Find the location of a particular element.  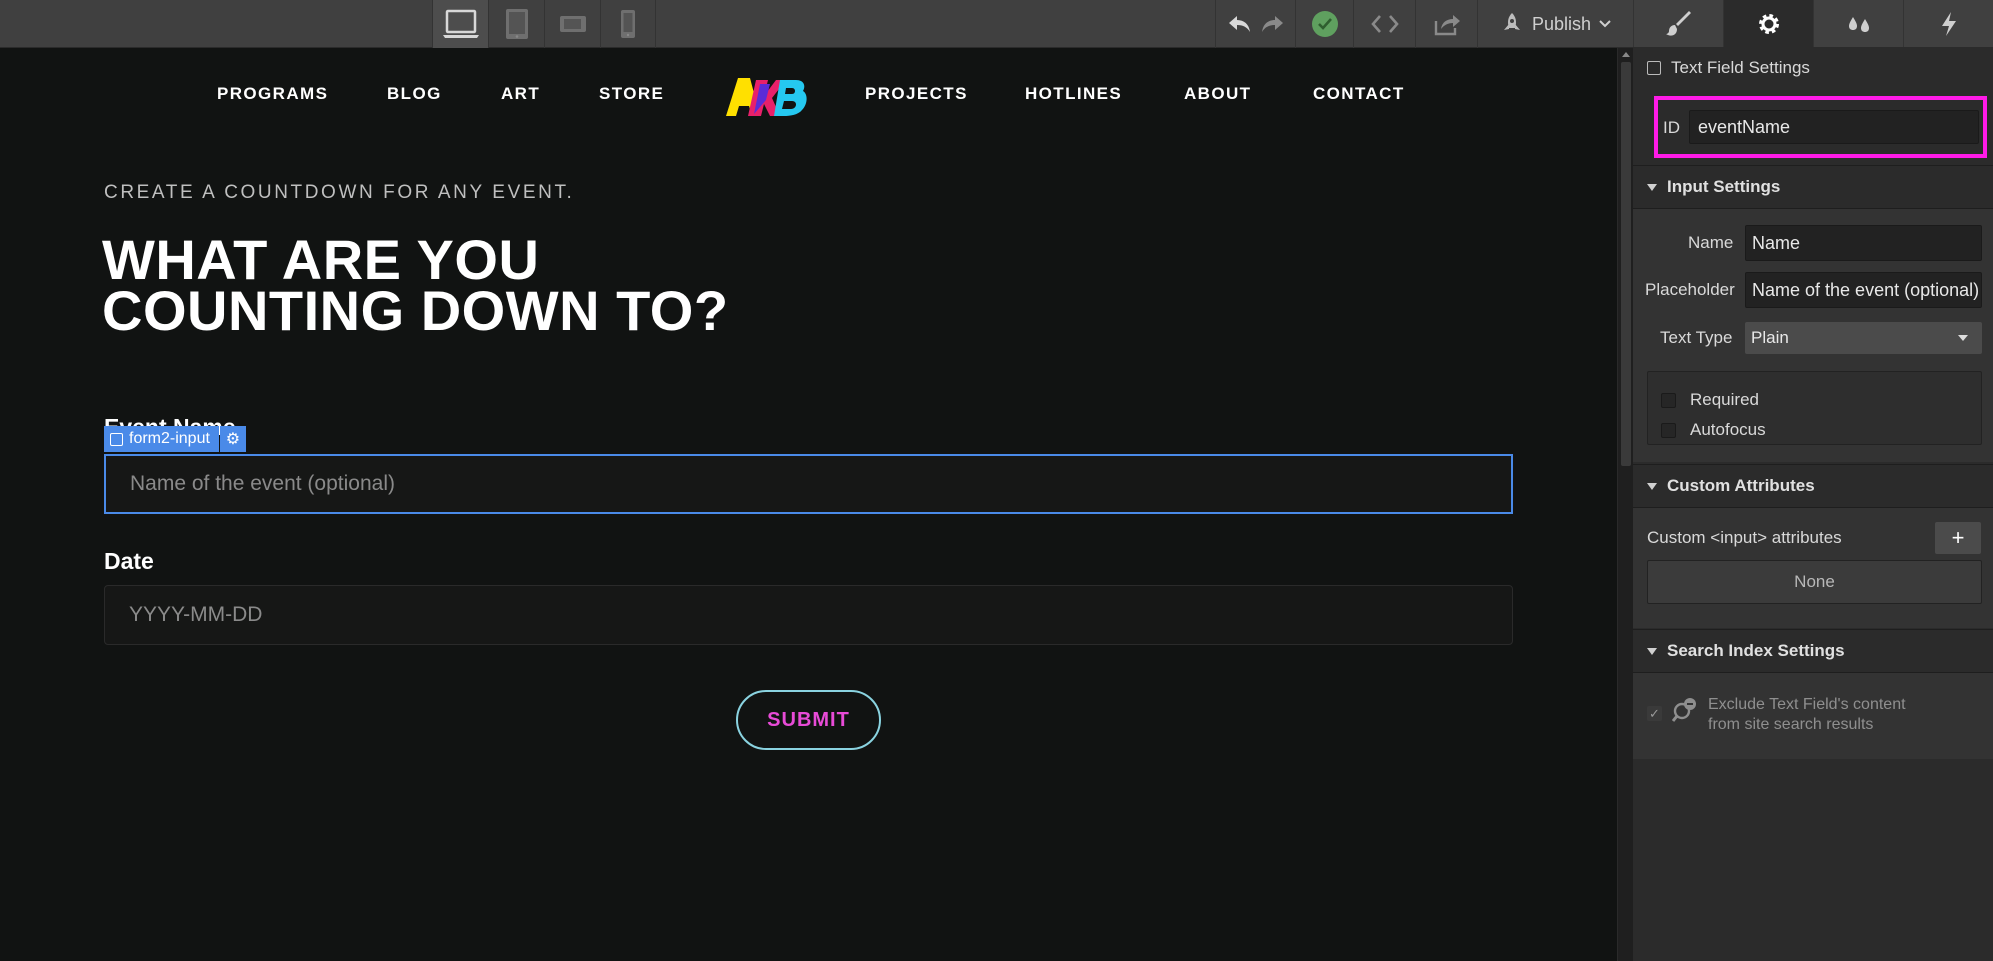

text-type-select: Plain is located at coordinates (1863, 338).